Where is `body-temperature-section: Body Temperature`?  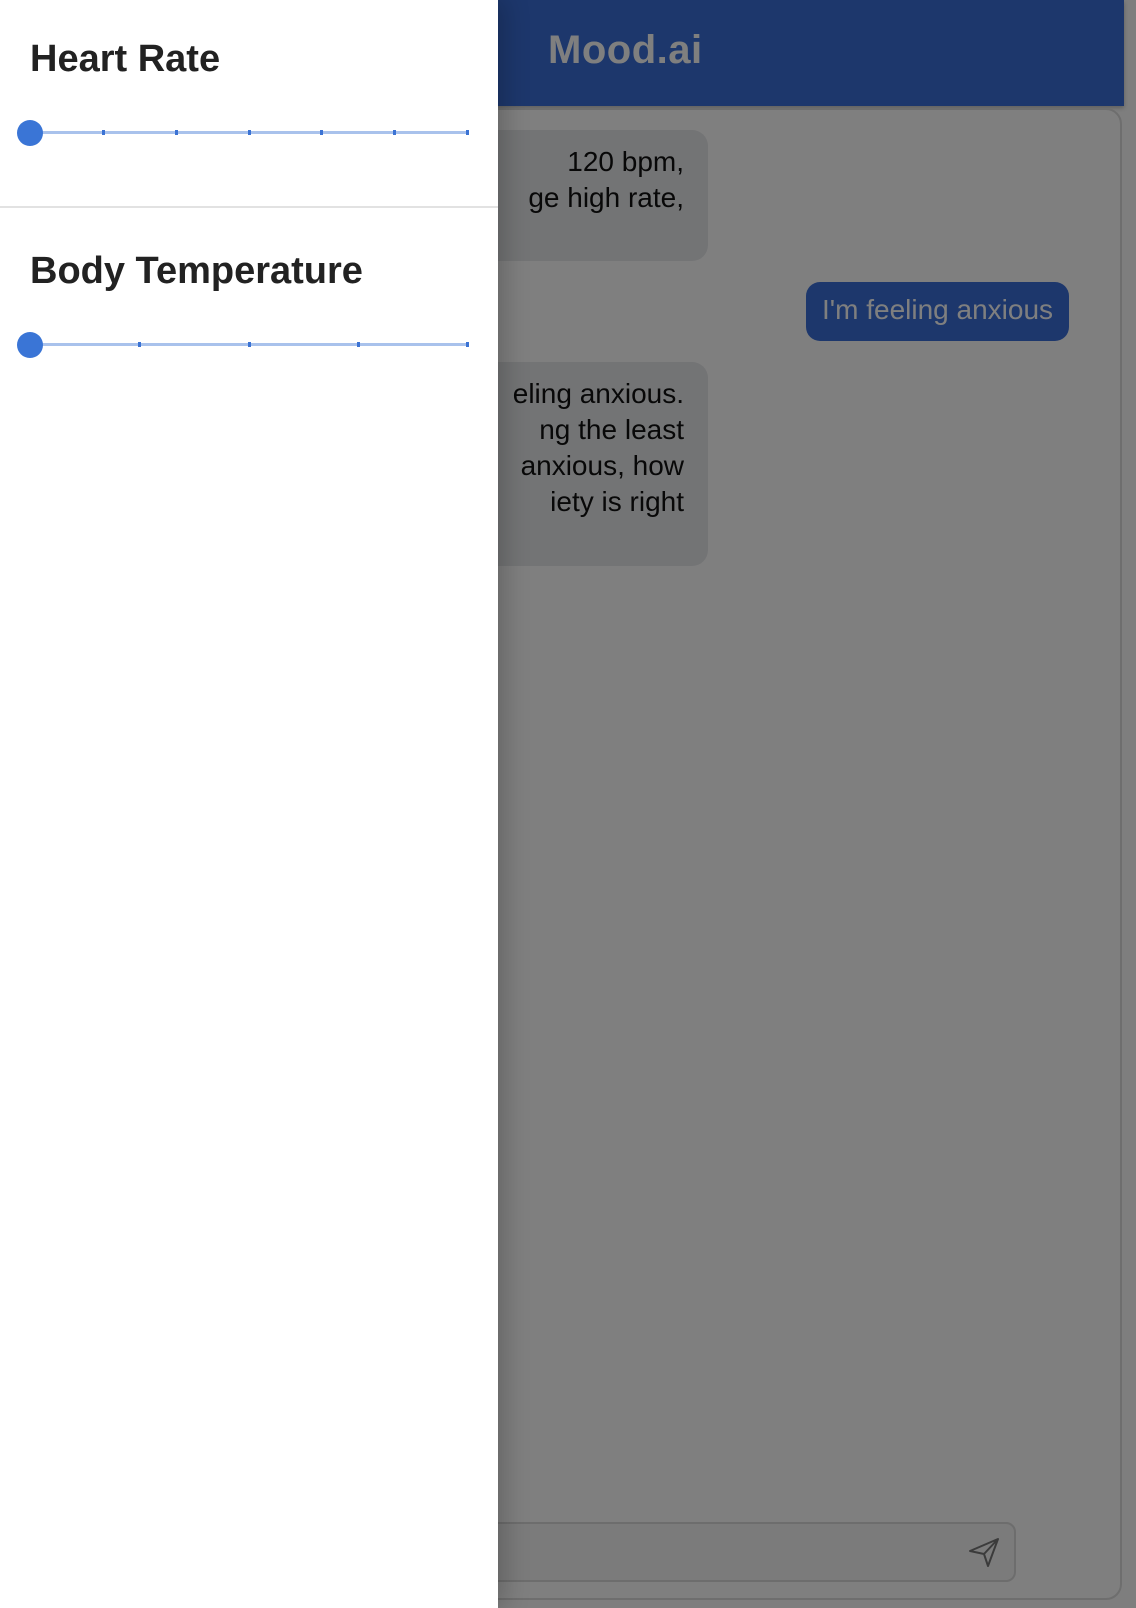
body-temperature-section: Body Temperature is located at coordinates (249, 308).